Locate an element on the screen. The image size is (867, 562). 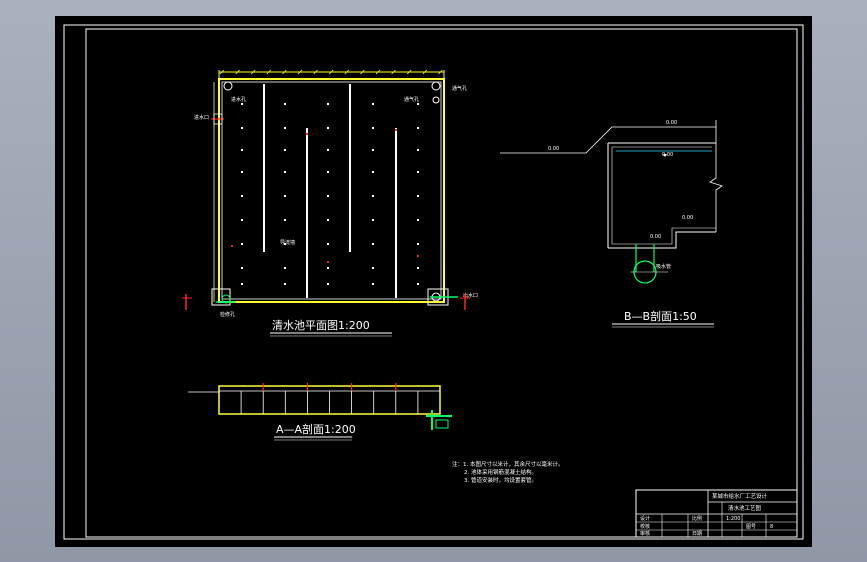
label-top-right: 通气孔 is located at coordinates (459, 88).